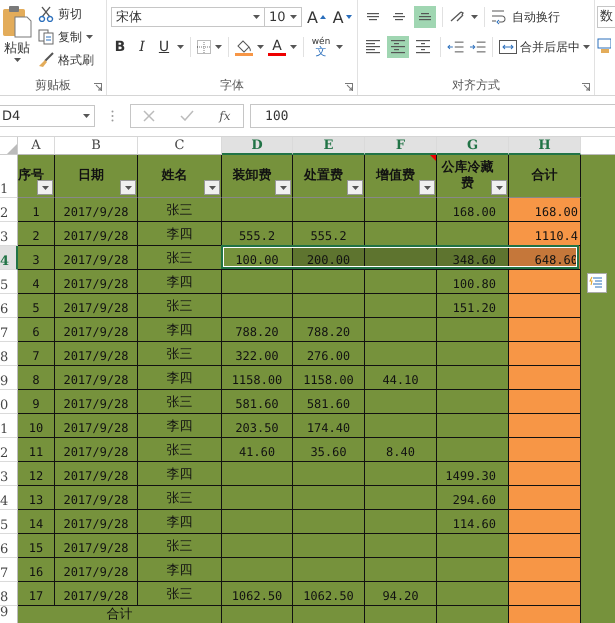 This screenshot has width=615, height=623. I want to click on cut-button: 剪切, so click(66, 14).